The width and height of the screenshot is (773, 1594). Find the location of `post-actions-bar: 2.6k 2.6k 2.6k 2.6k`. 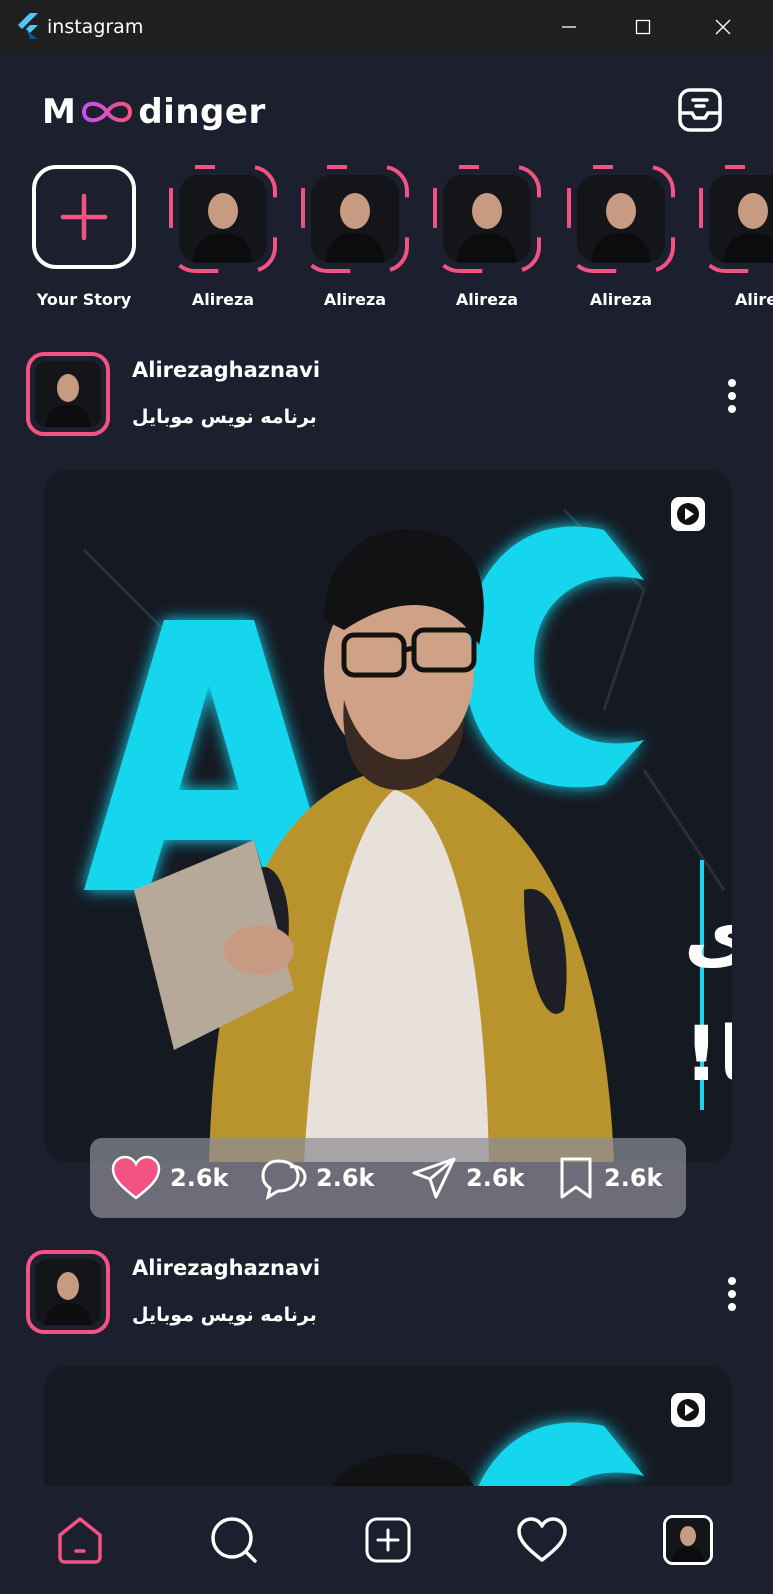

post-actions-bar: 2.6k 2.6k 2.6k 2.6k is located at coordinates (388, 1178).